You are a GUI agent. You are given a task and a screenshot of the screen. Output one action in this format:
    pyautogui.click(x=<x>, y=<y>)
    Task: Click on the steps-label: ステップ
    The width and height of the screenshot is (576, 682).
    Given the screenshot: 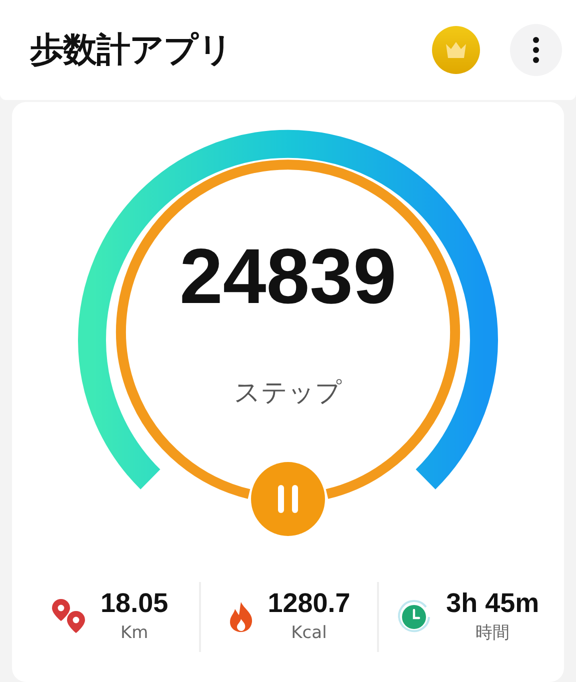 What is the action you would take?
    pyautogui.click(x=288, y=393)
    